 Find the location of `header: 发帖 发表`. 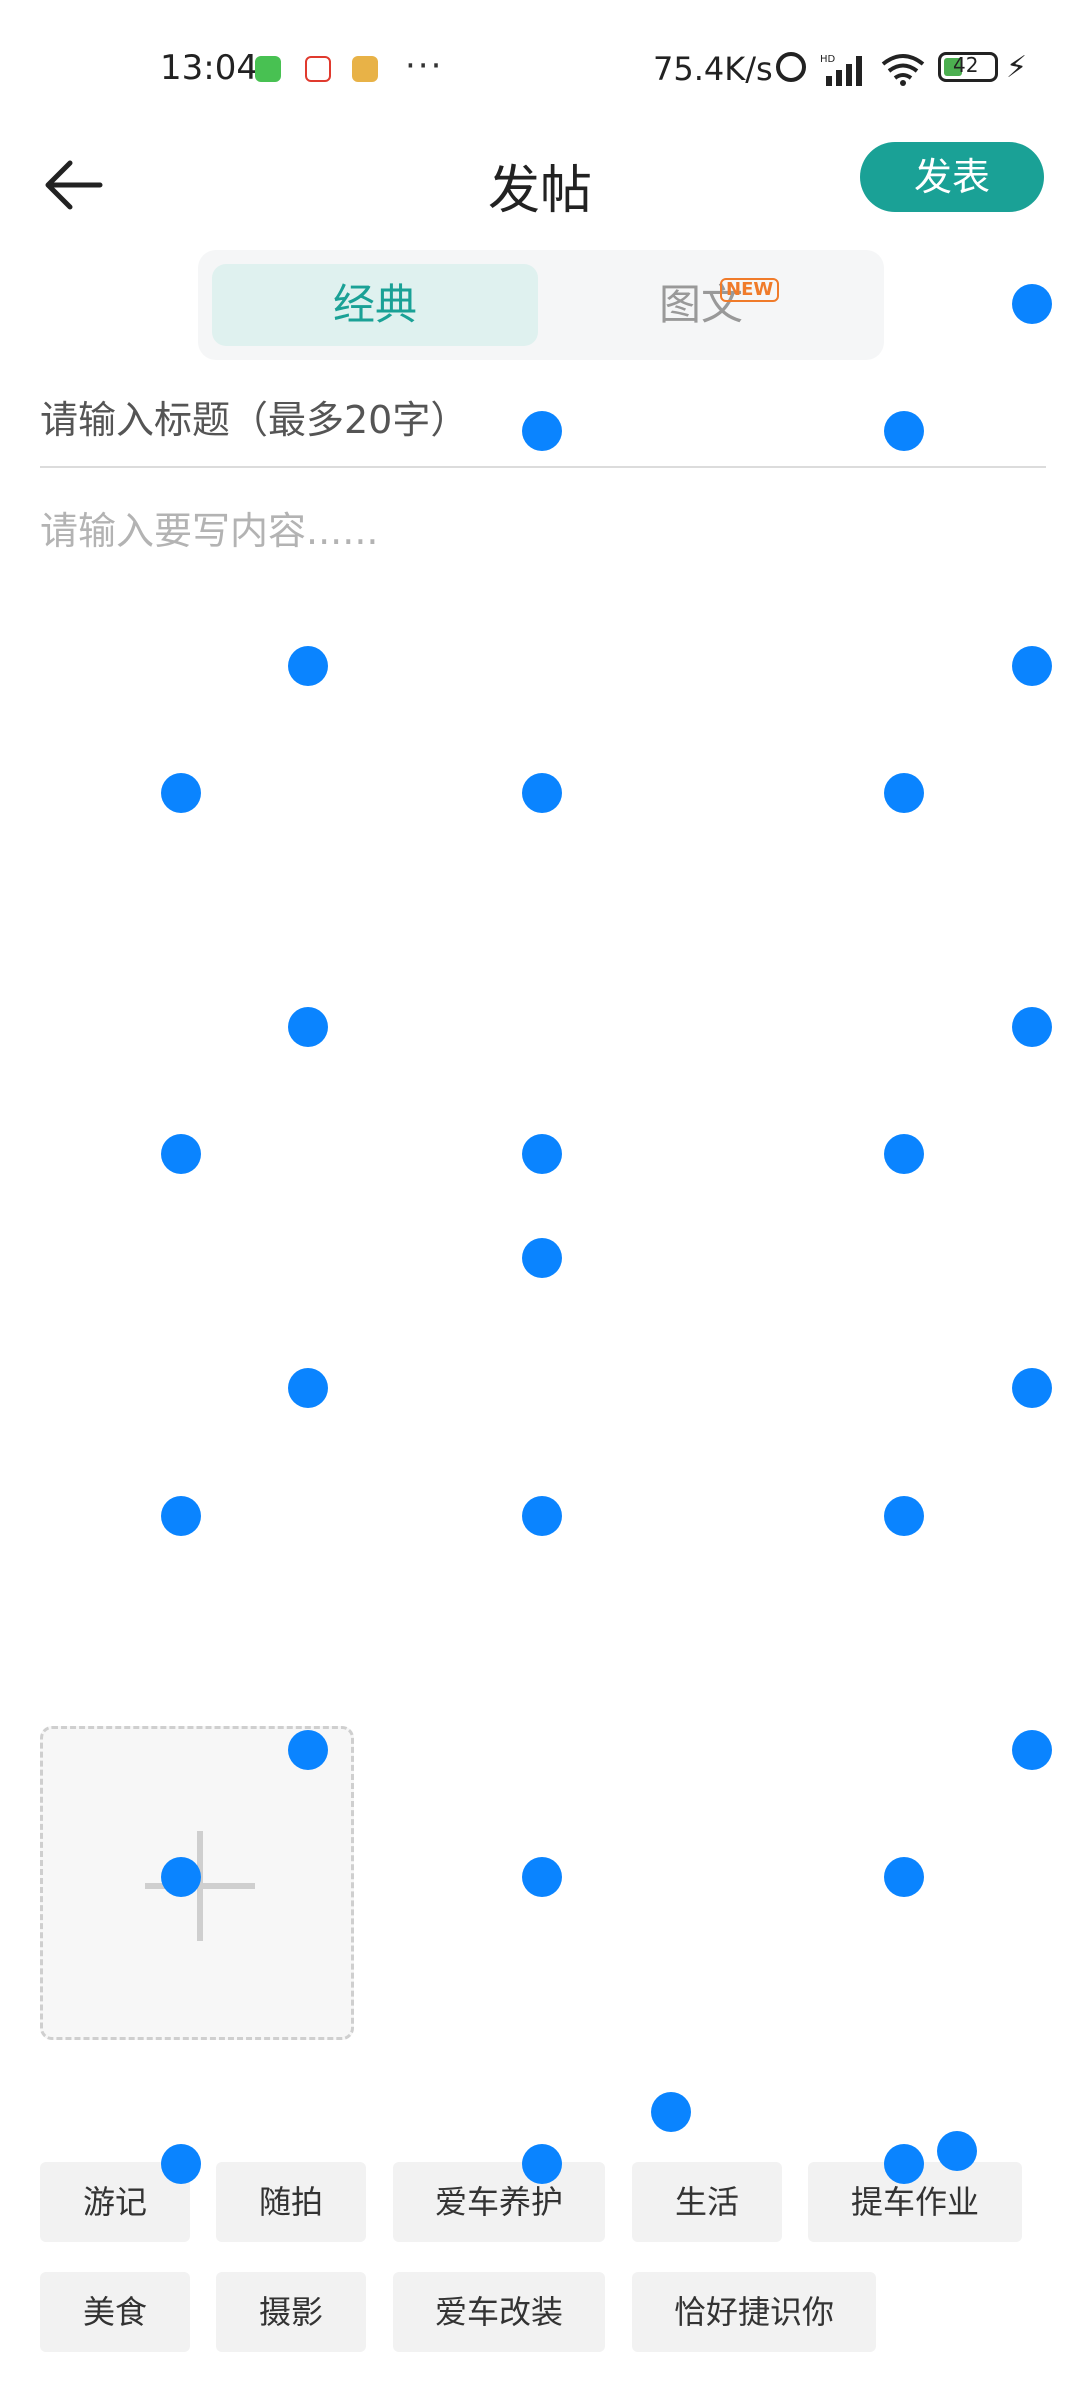

header: 发帖 发表 is located at coordinates (540, 185).